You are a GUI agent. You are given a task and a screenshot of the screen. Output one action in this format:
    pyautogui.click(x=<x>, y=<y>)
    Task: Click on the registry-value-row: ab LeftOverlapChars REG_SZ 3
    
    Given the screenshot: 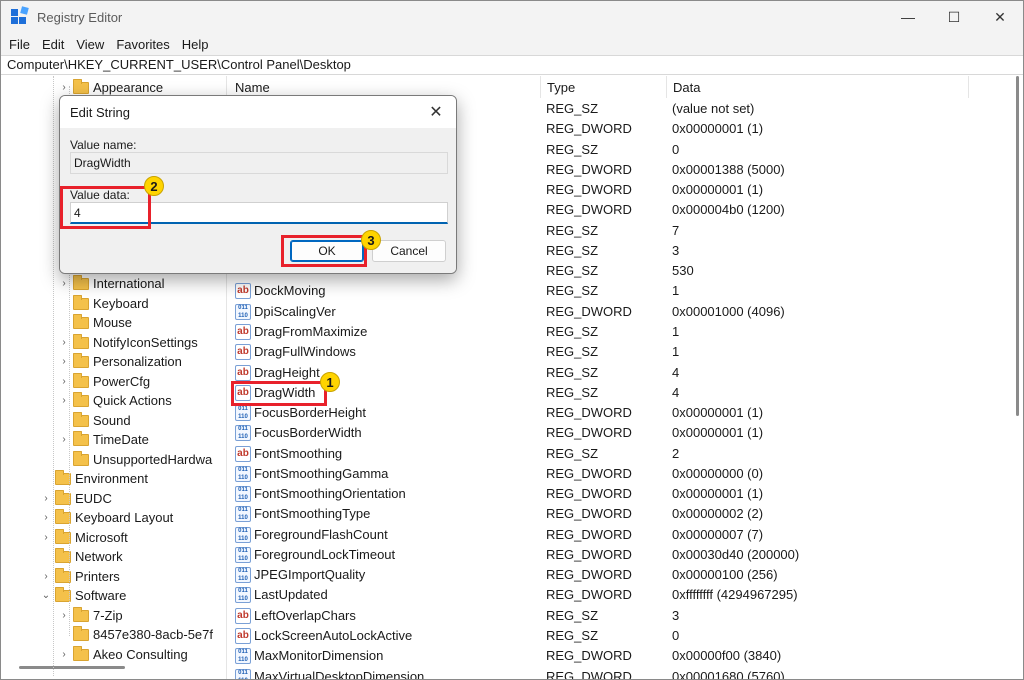 What is the action you would take?
    pyautogui.click(x=626, y=616)
    